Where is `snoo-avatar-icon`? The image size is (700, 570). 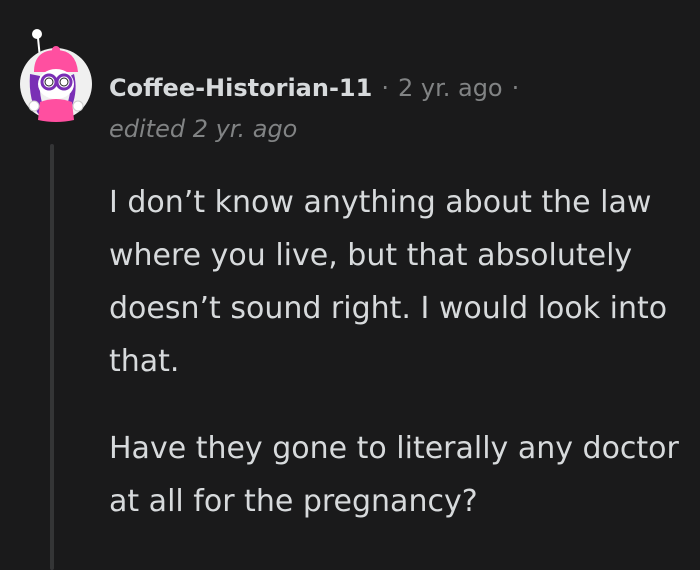
snoo-avatar-icon is located at coordinates (56, 75).